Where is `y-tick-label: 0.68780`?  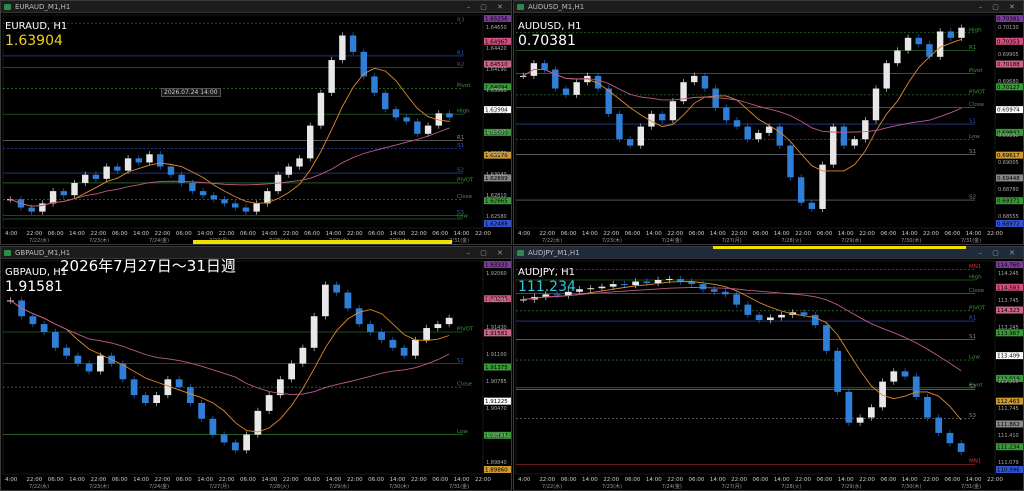 y-tick-label: 0.68780 is located at coordinates (1008, 190).